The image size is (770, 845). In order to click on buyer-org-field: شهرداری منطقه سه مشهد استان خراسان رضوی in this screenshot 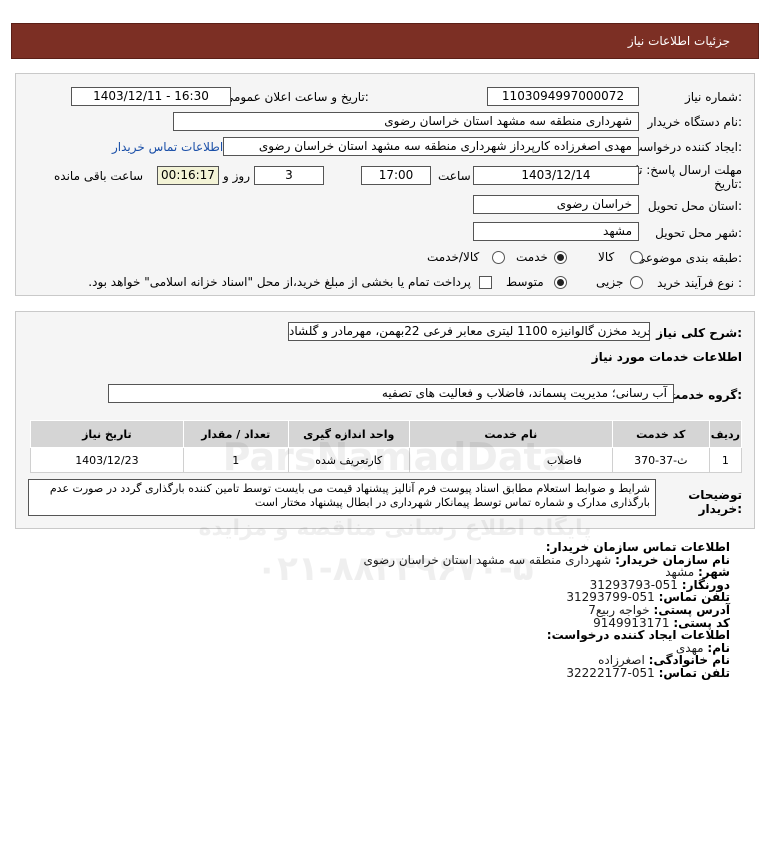, I will do `click(406, 121)`.